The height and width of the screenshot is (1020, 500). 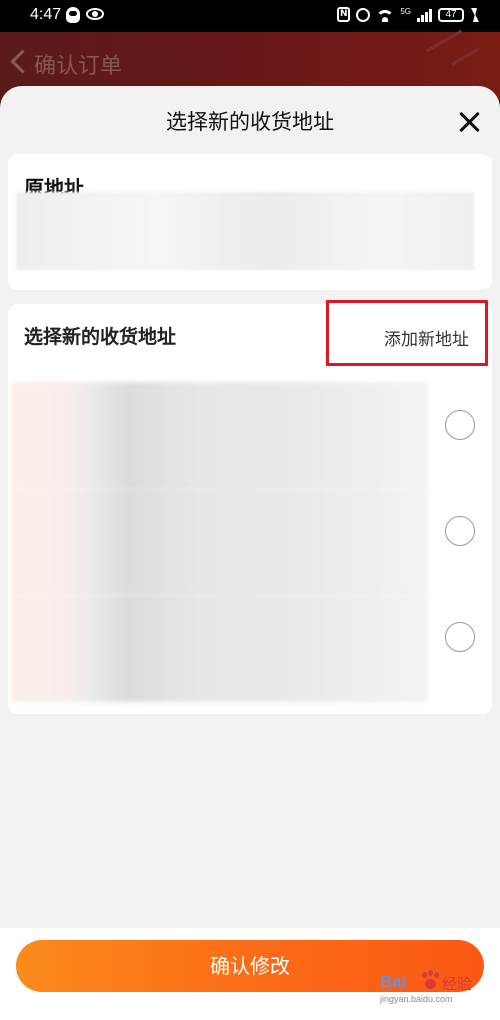 I want to click on watermark-suffix: 经验, so click(x=457, y=984).